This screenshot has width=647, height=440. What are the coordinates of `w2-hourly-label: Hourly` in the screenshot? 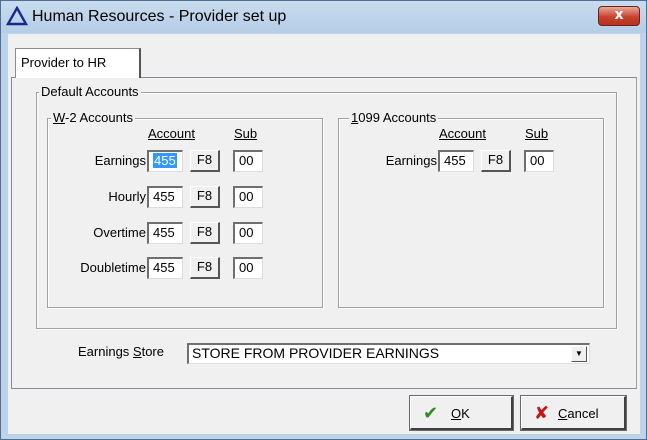 It's located at (127, 196).